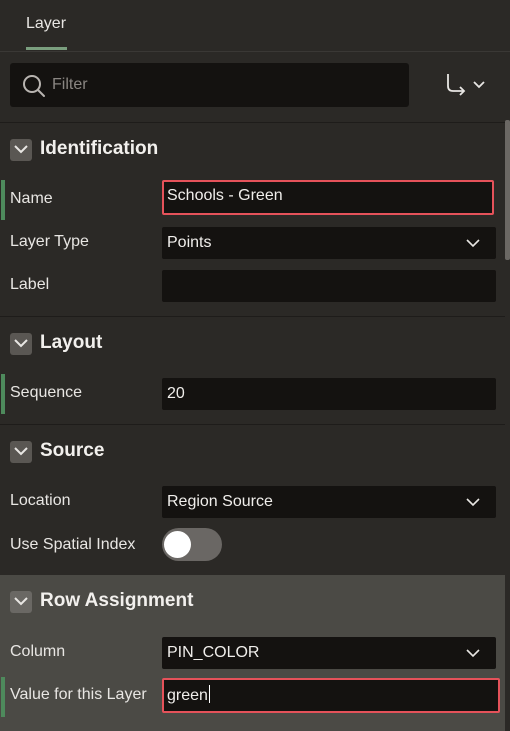 Image resolution: width=510 pixels, height=731 pixels. What do you see at coordinates (34, 86) in the screenshot?
I see `search-icon` at bounding box center [34, 86].